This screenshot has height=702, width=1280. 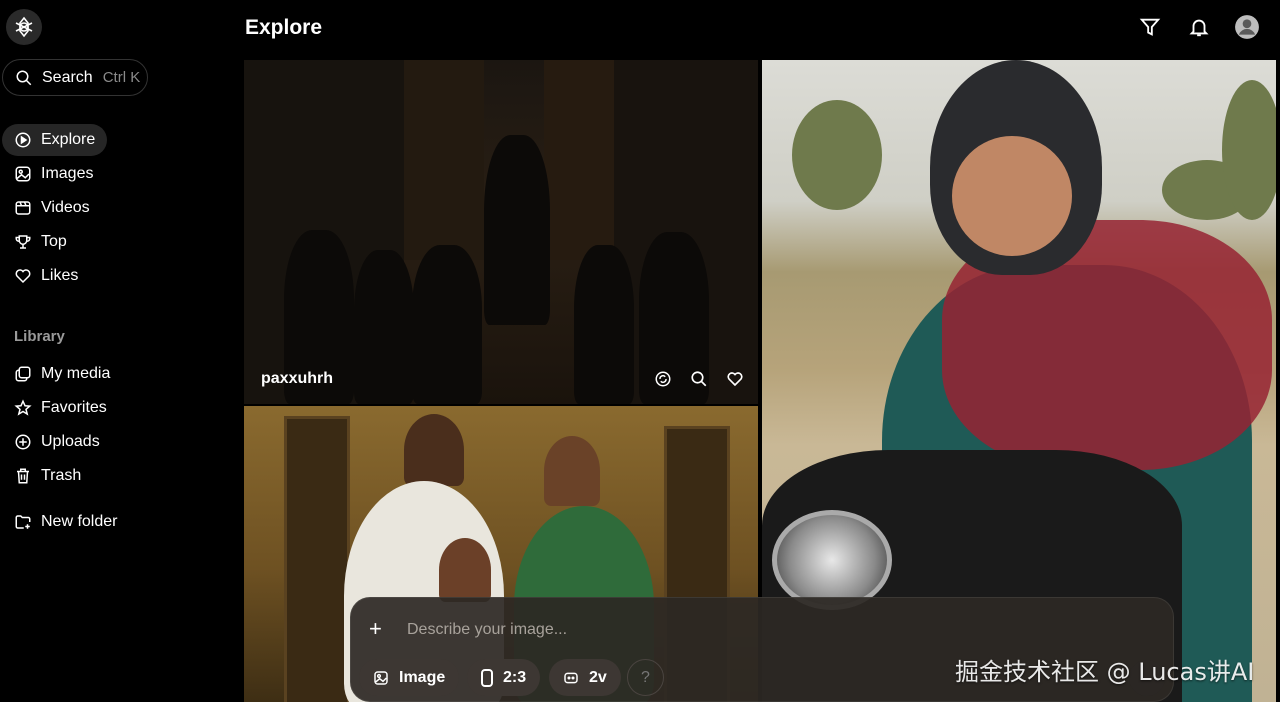 What do you see at coordinates (23, 174) in the screenshot?
I see `images-icon` at bounding box center [23, 174].